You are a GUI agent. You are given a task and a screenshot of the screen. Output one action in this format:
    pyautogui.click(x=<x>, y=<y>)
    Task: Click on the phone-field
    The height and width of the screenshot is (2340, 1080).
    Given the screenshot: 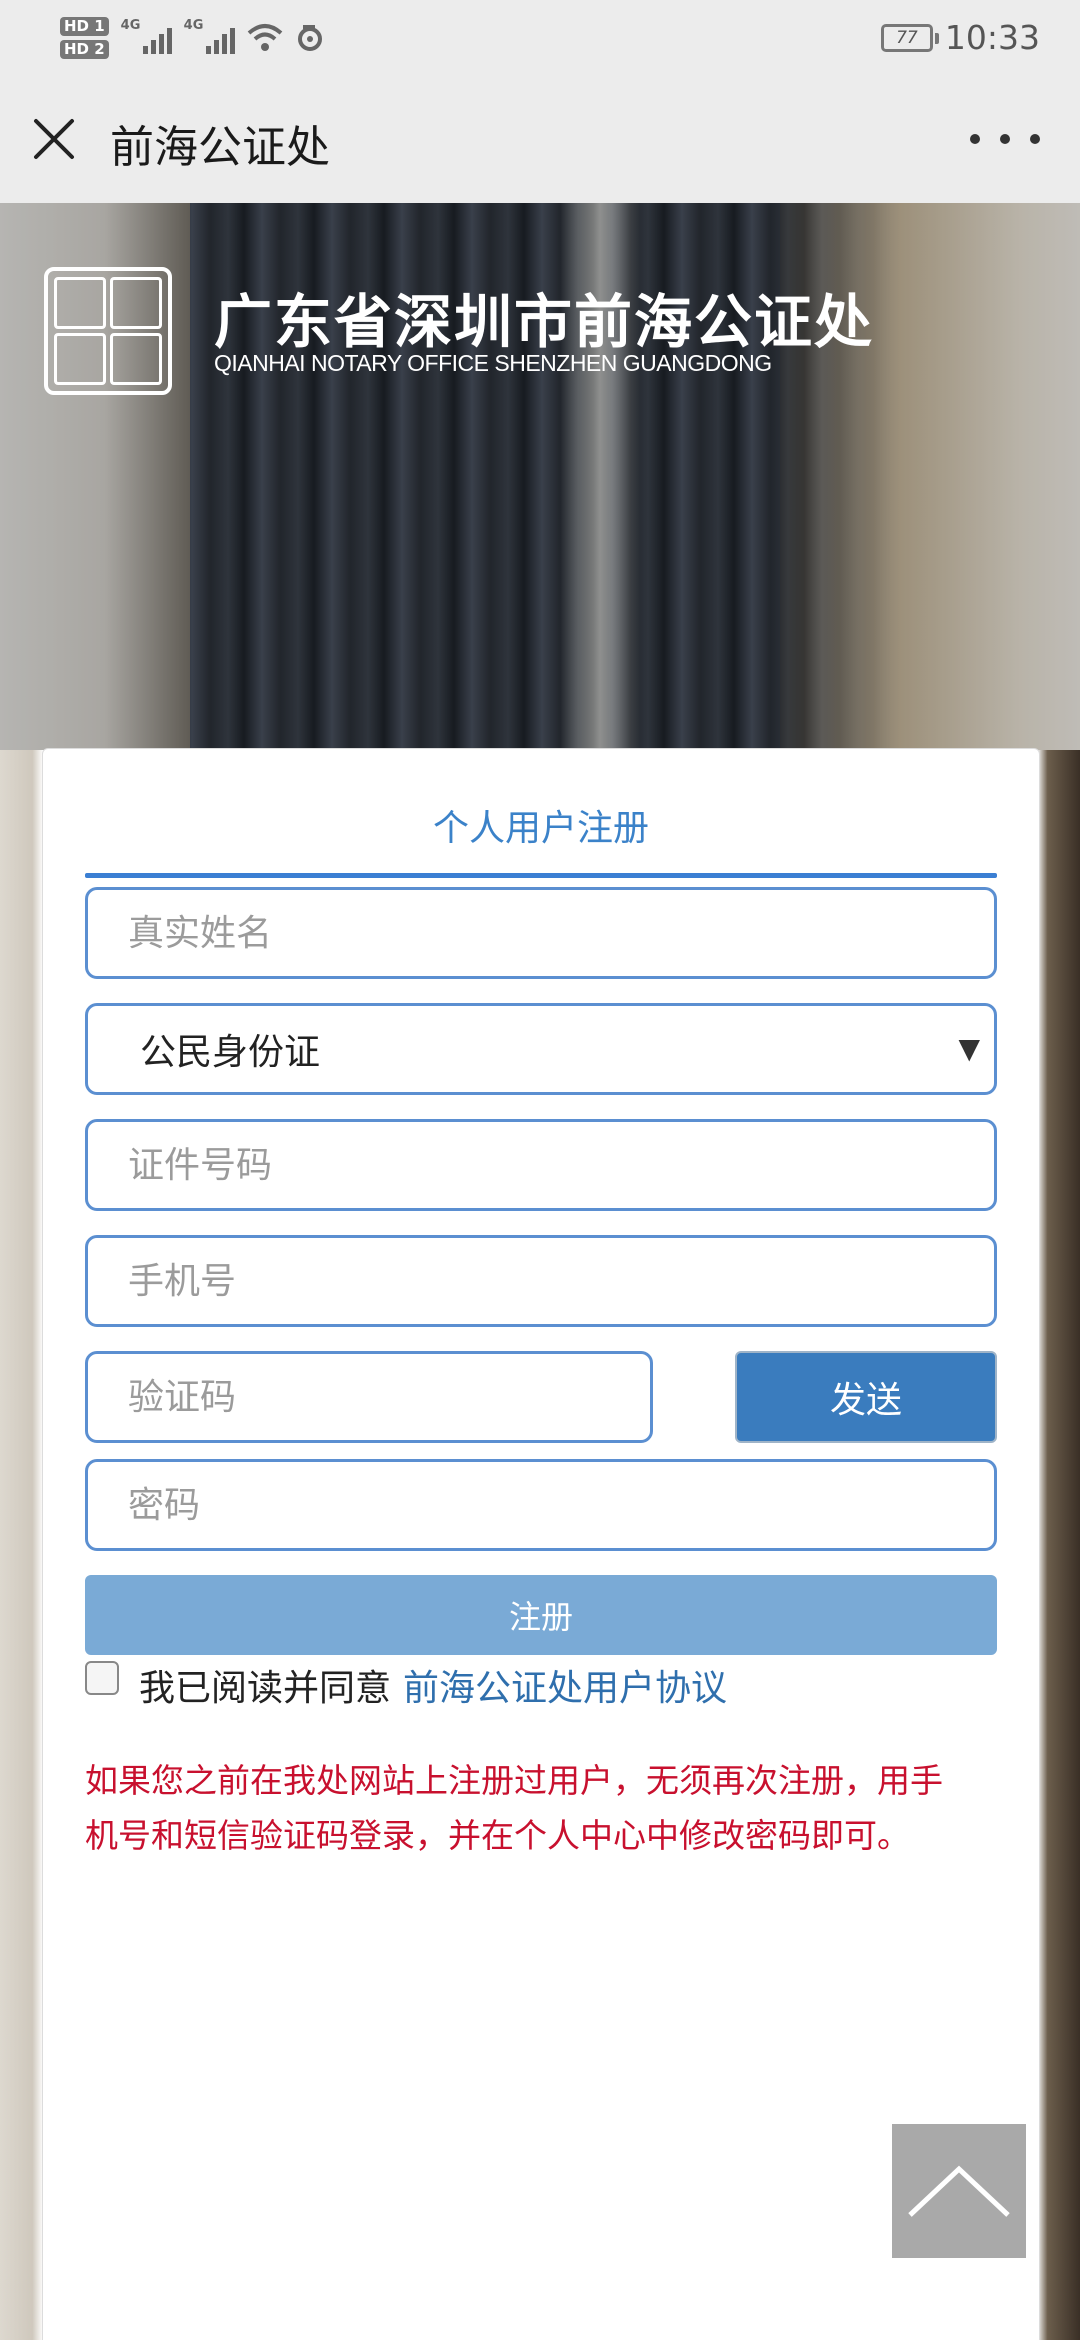 What is the action you would take?
    pyautogui.click(x=541, y=1281)
    